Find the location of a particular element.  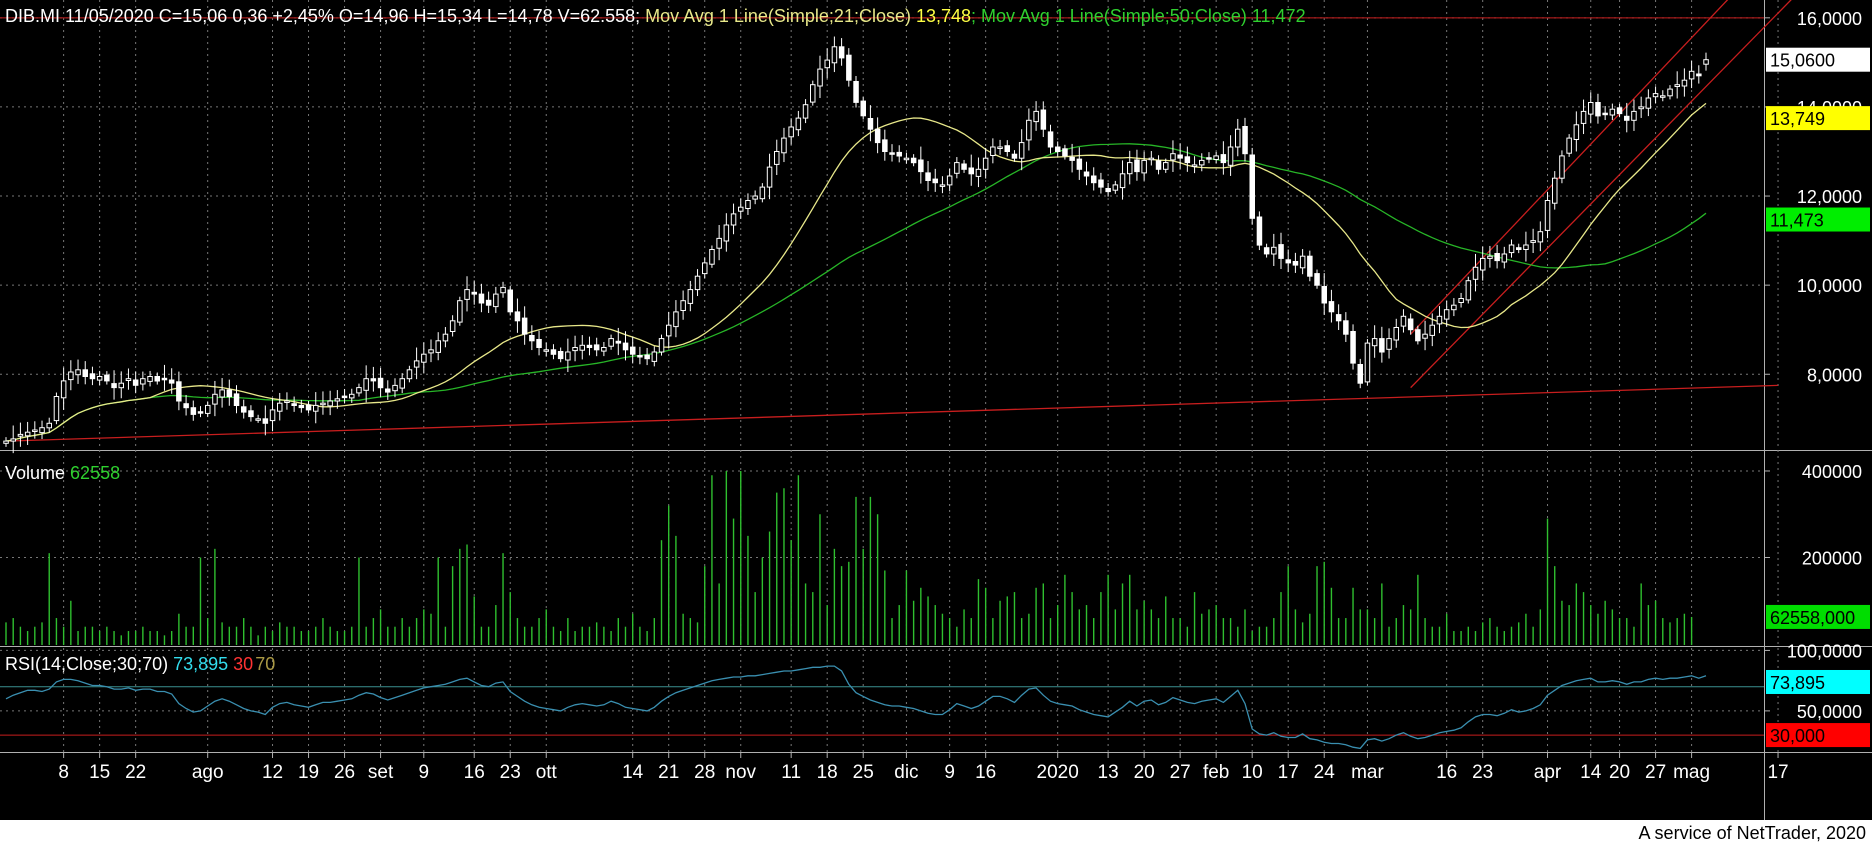

channel-lower-line is located at coordinates (1601, 194).